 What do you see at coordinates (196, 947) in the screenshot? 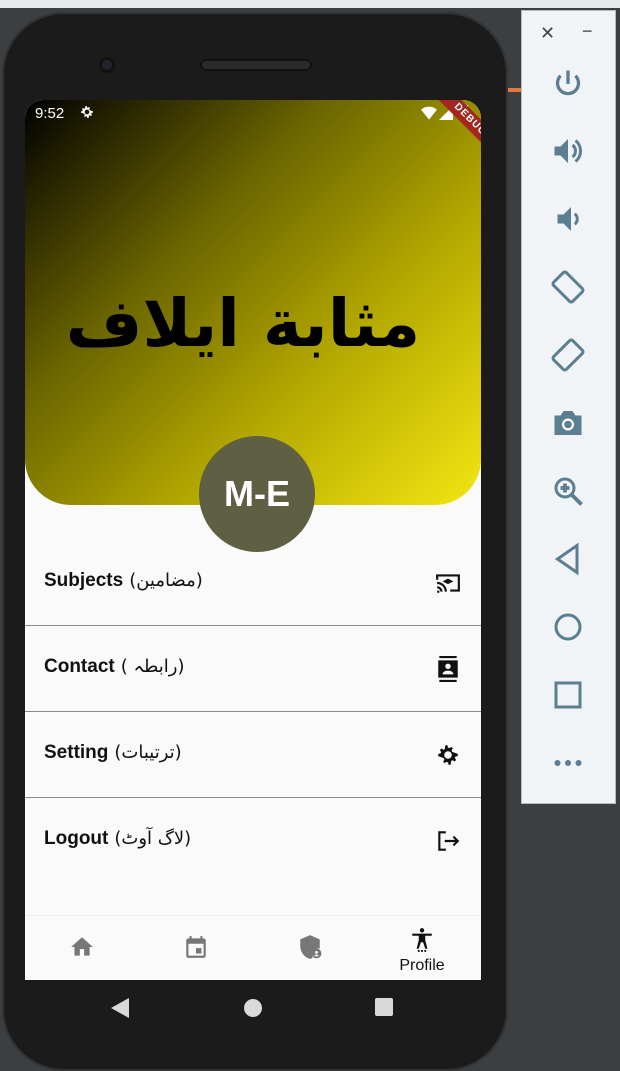
I see `calendar-icon` at bounding box center [196, 947].